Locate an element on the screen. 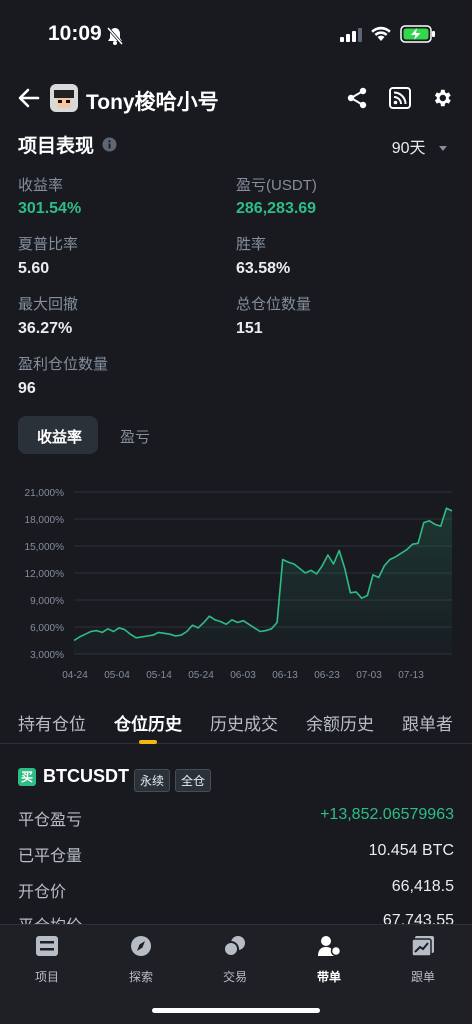  row-value-realized-pnl: +13,852.06579963 is located at coordinates (387, 814).